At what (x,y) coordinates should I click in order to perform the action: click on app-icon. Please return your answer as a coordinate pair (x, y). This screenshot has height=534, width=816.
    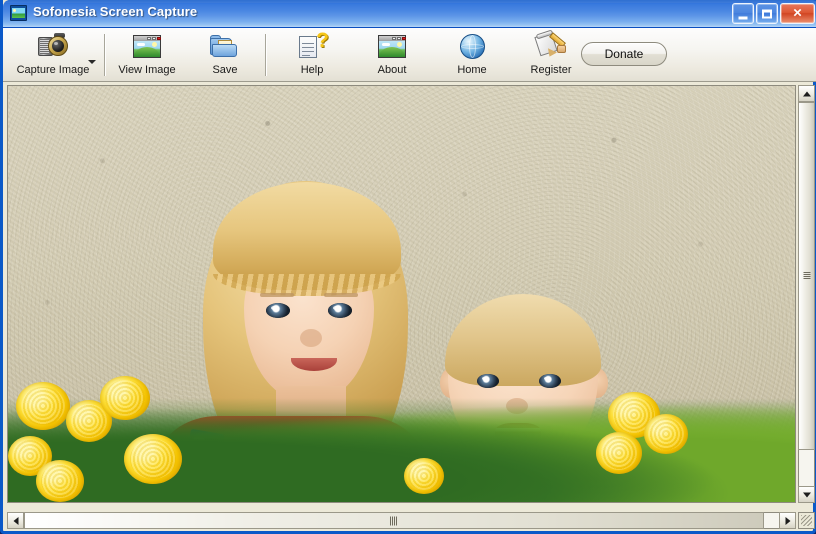
    Looking at the image, I should click on (18, 13).